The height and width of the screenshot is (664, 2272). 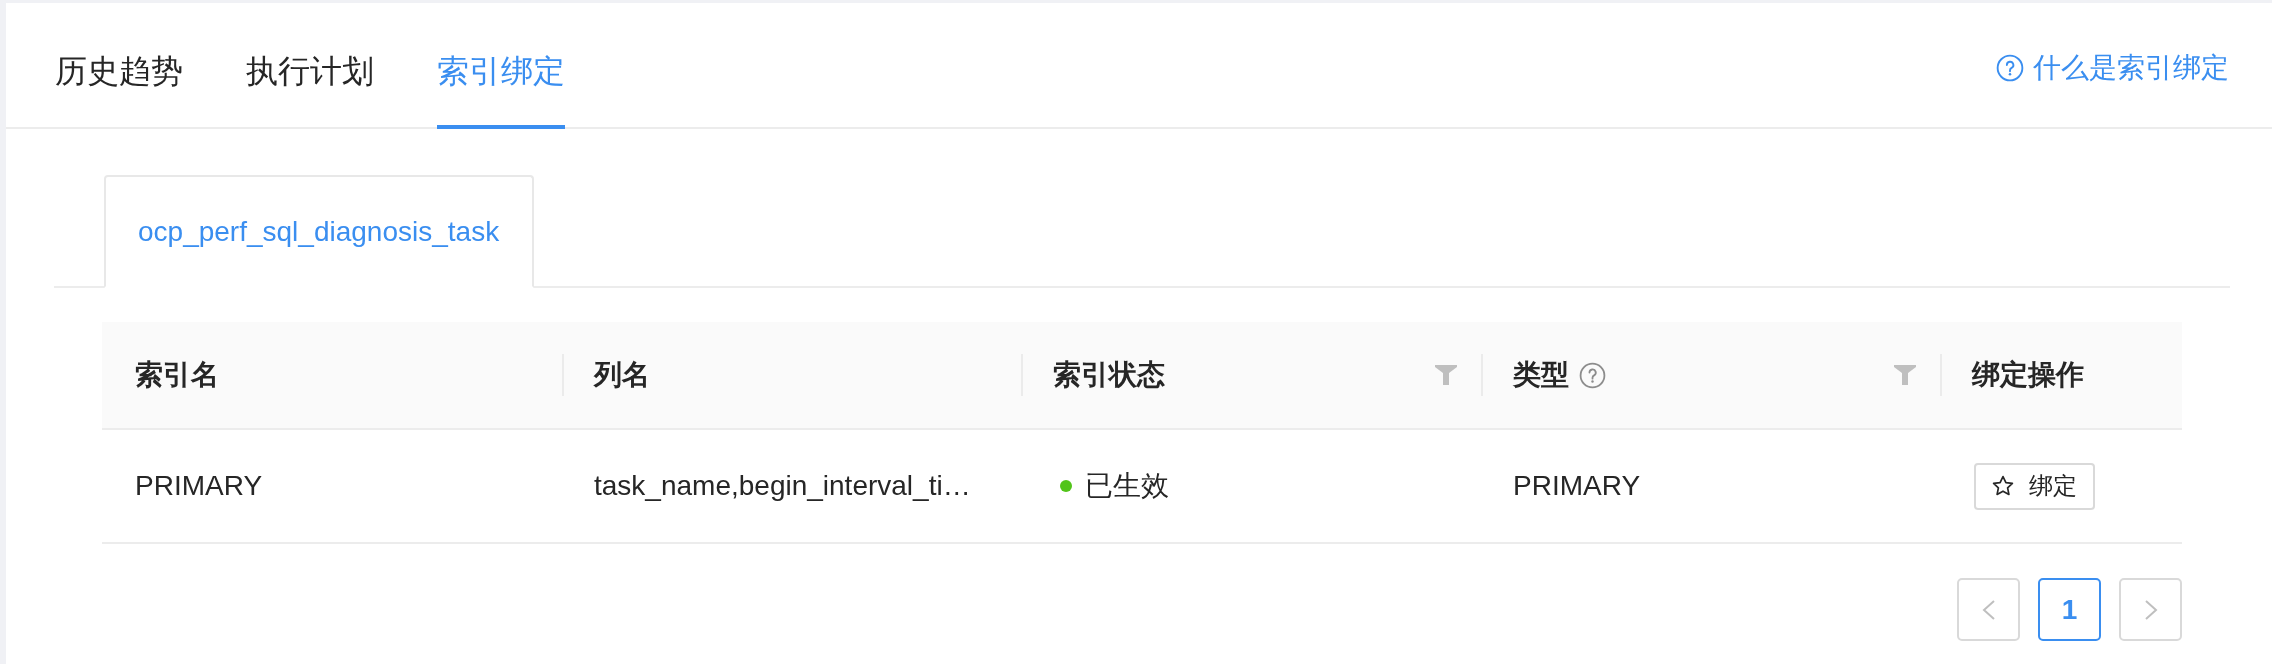 I want to click on tab: 历史趋势, so click(x=119, y=66).